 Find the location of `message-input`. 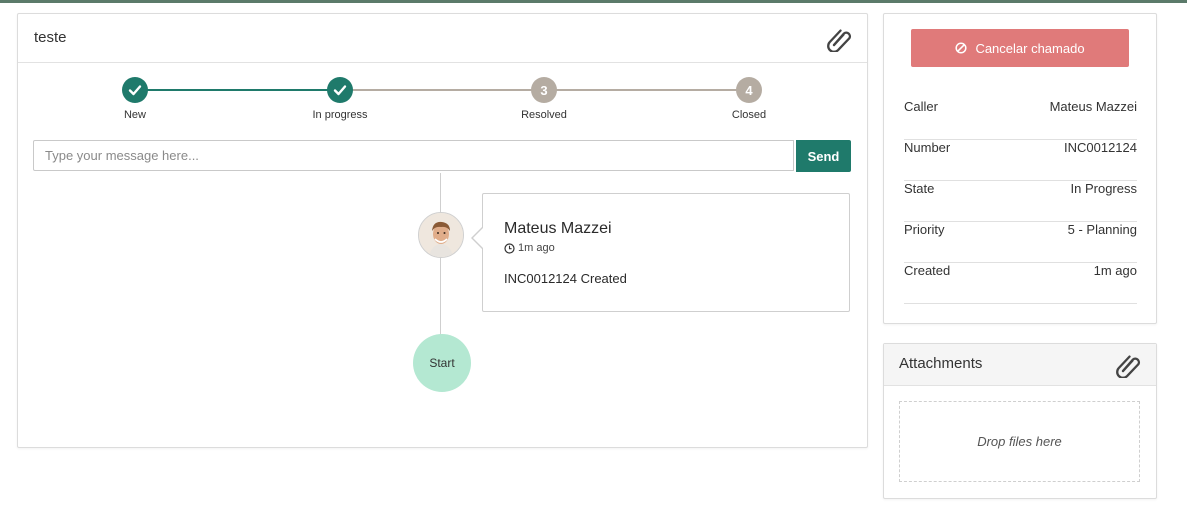

message-input is located at coordinates (413, 155).